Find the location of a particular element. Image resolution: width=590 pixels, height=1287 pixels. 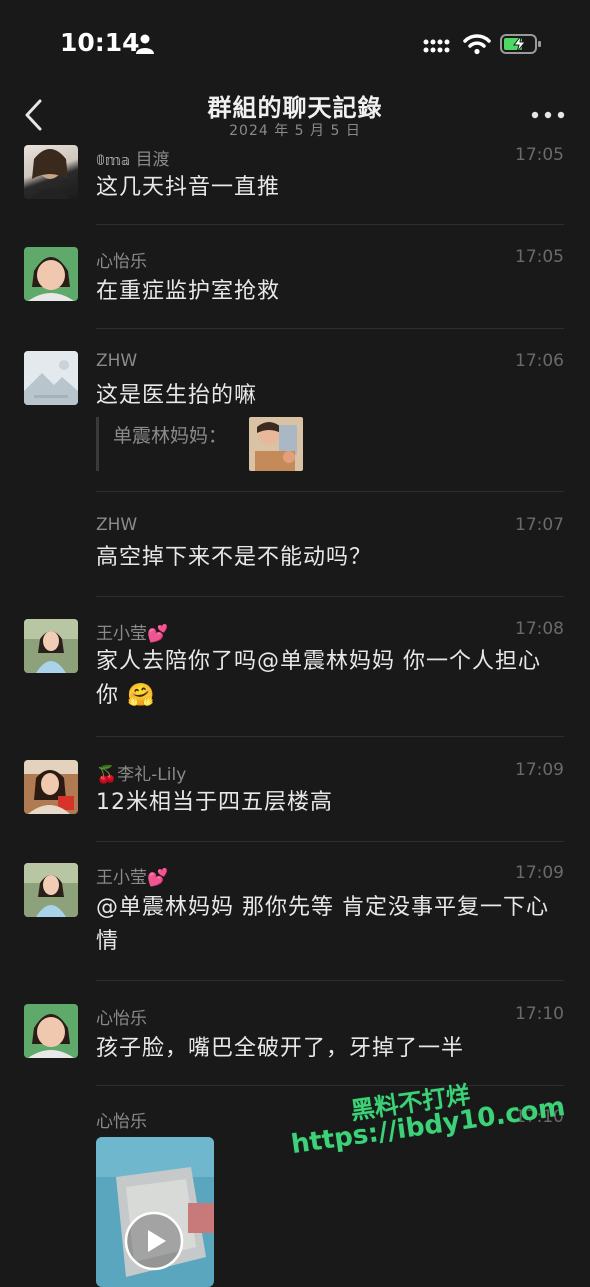

battery-charging-icon is located at coordinates (520, 44).